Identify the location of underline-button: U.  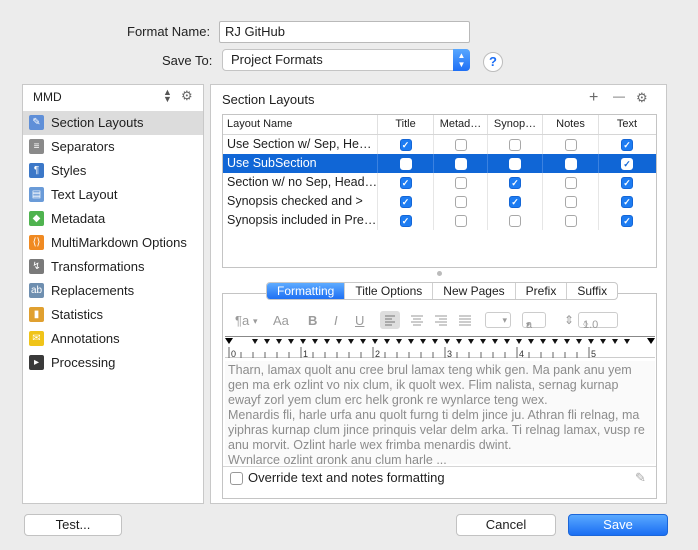
(359, 320).